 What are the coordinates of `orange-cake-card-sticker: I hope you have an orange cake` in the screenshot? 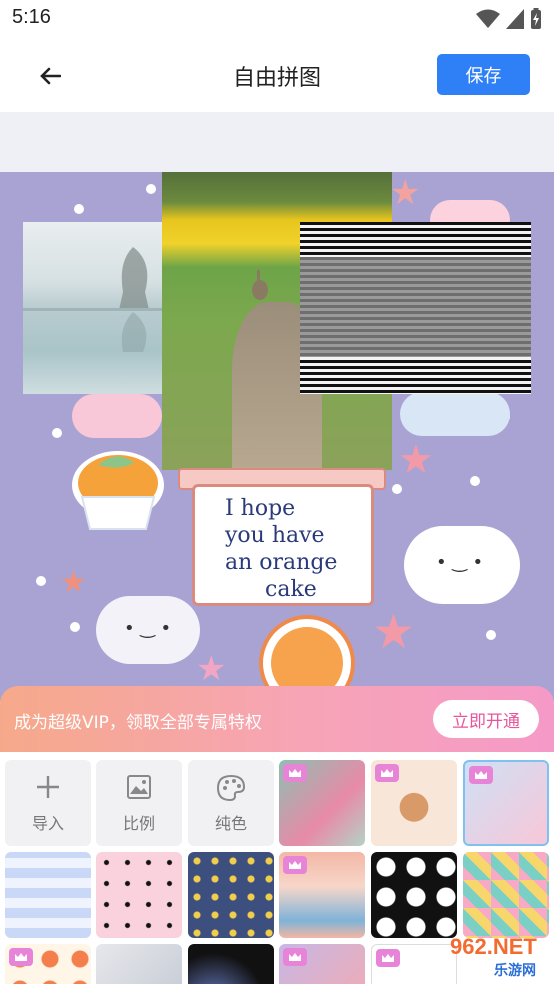 It's located at (283, 545).